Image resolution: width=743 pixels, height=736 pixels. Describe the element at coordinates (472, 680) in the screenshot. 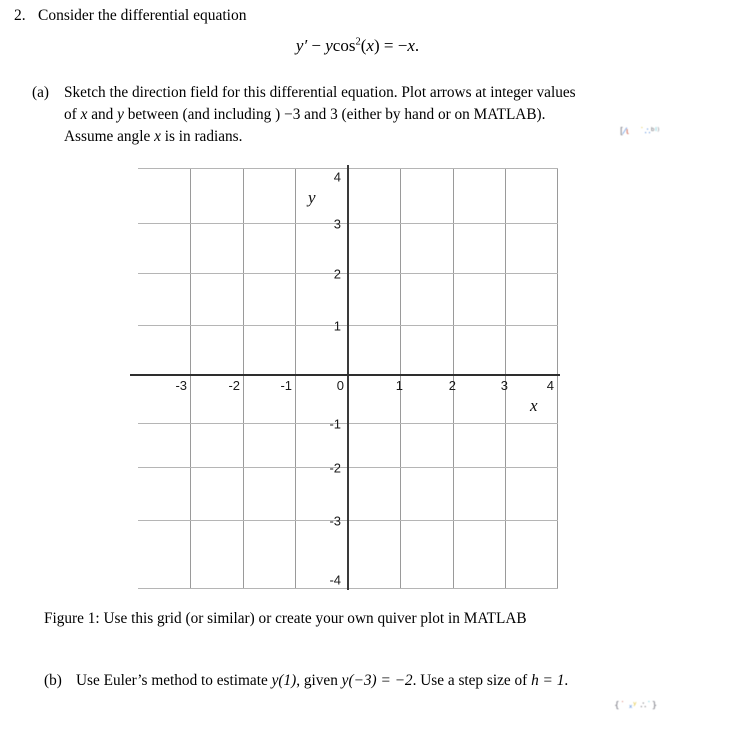

I see `part-b-text-suffix: . Use a step size of` at that location.